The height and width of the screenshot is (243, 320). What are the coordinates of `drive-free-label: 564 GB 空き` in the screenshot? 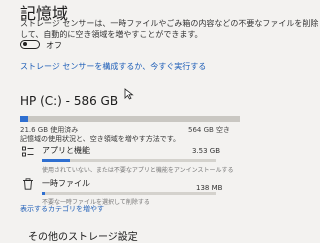 It's located at (209, 130).